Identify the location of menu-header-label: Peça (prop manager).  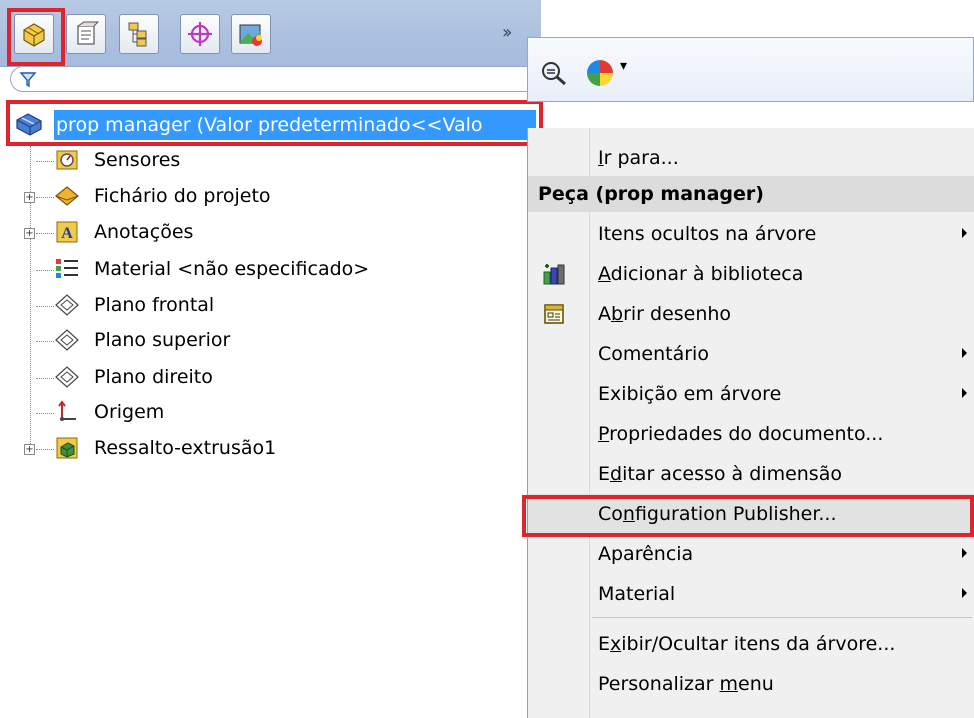
(651, 194).